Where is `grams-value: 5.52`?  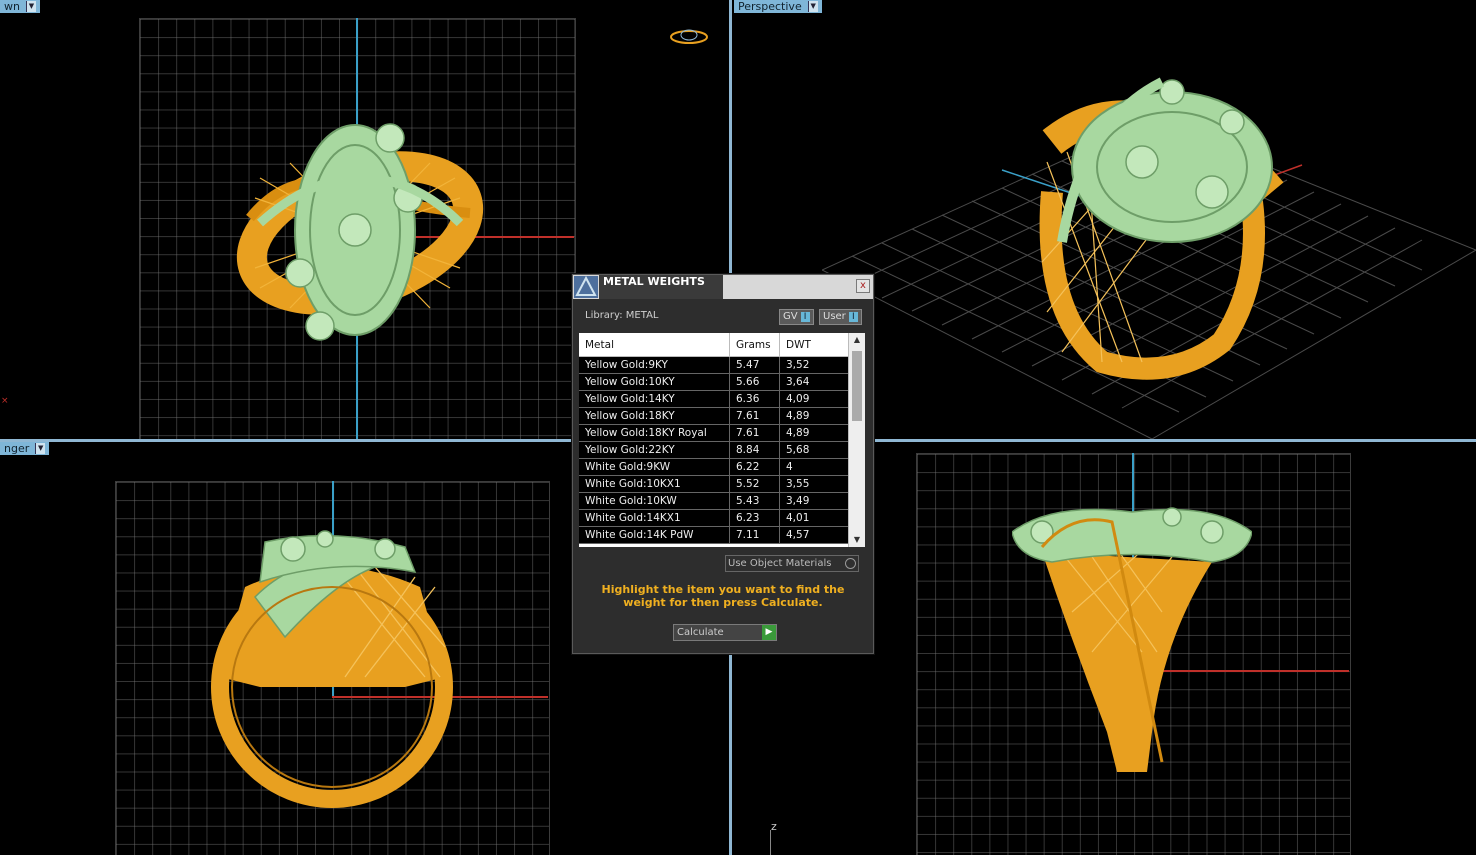 grams-value: 5.52 is located at coordinates (754, 484).